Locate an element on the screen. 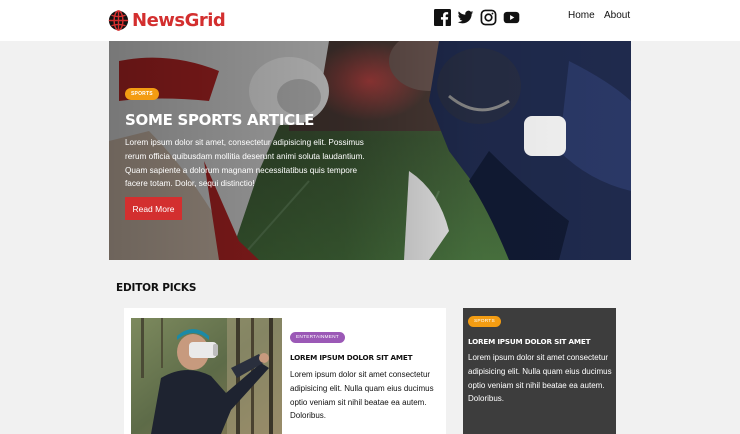  section-title: EDITOR PICKS is located at coordinates (156, 288).